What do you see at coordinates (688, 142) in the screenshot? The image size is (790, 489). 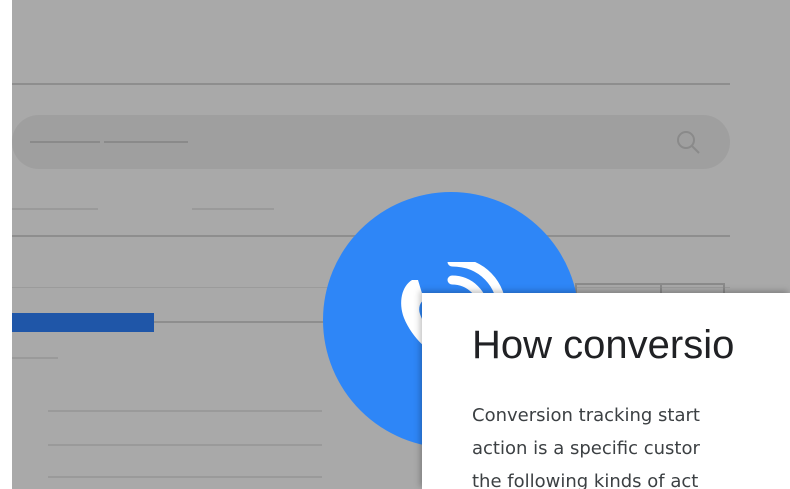 I see `search-icon` at bounding box center [688, 142].